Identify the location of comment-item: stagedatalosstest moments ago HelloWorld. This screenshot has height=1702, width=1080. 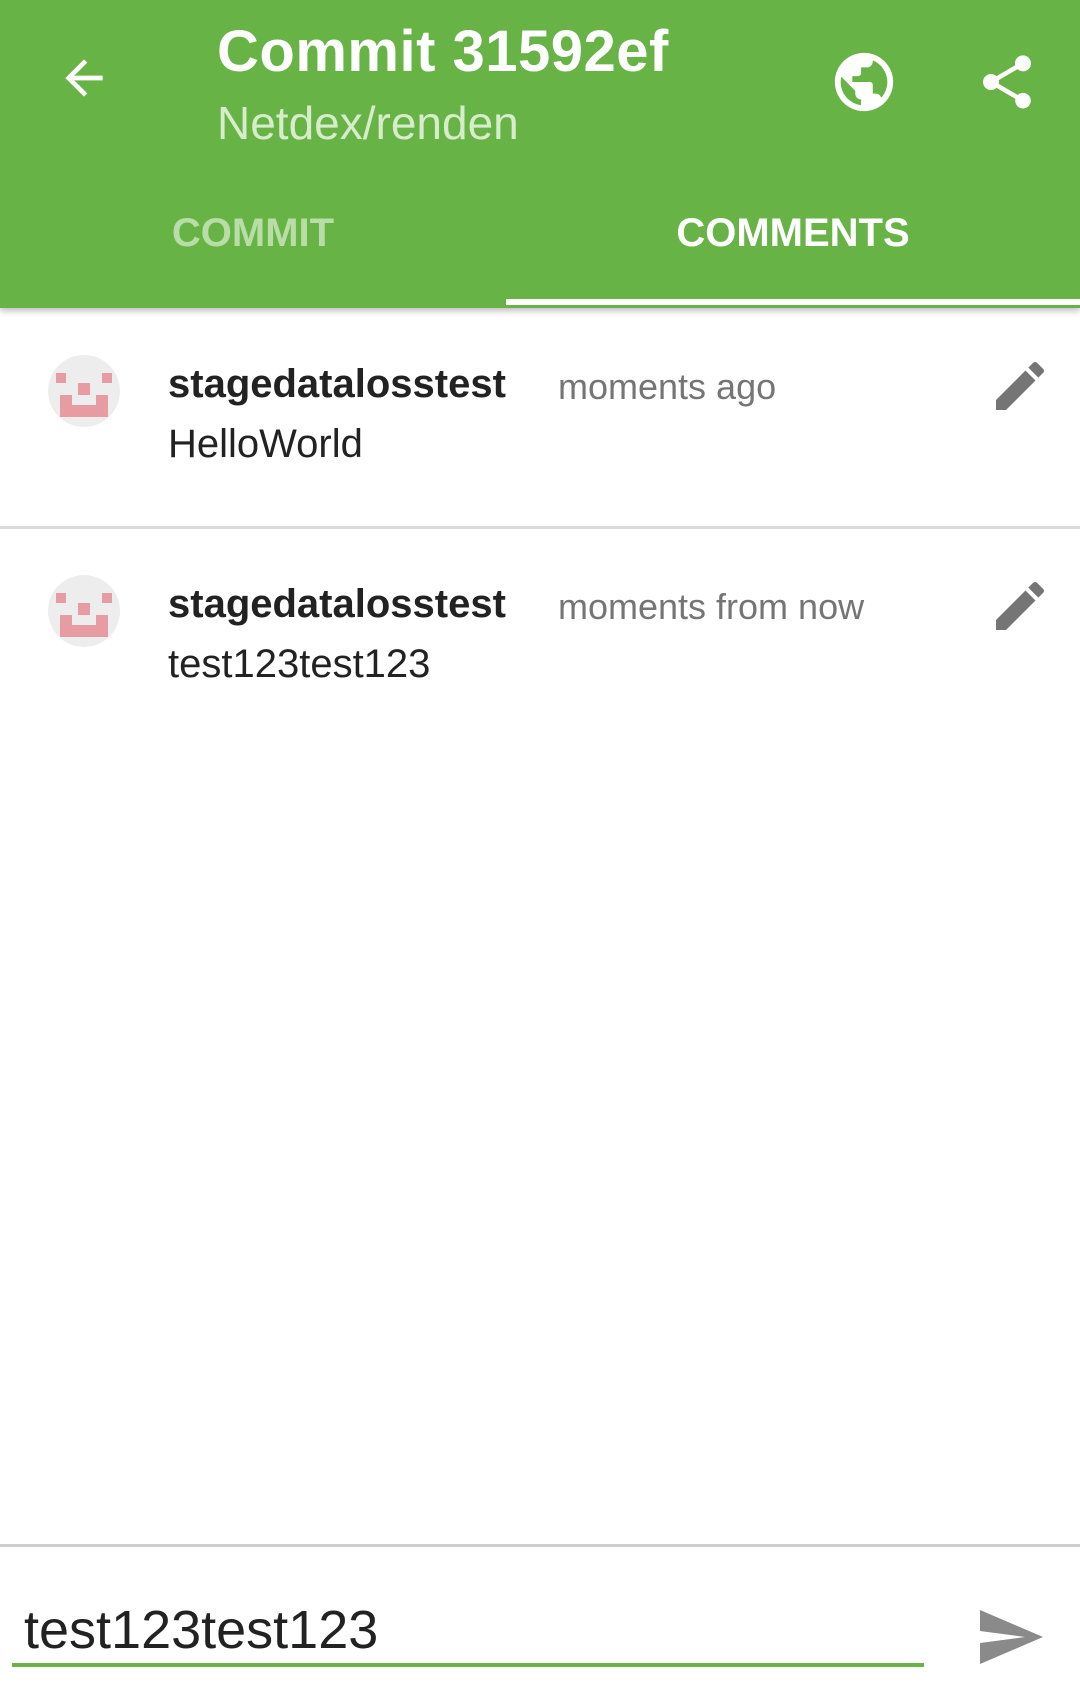
(540, 418).